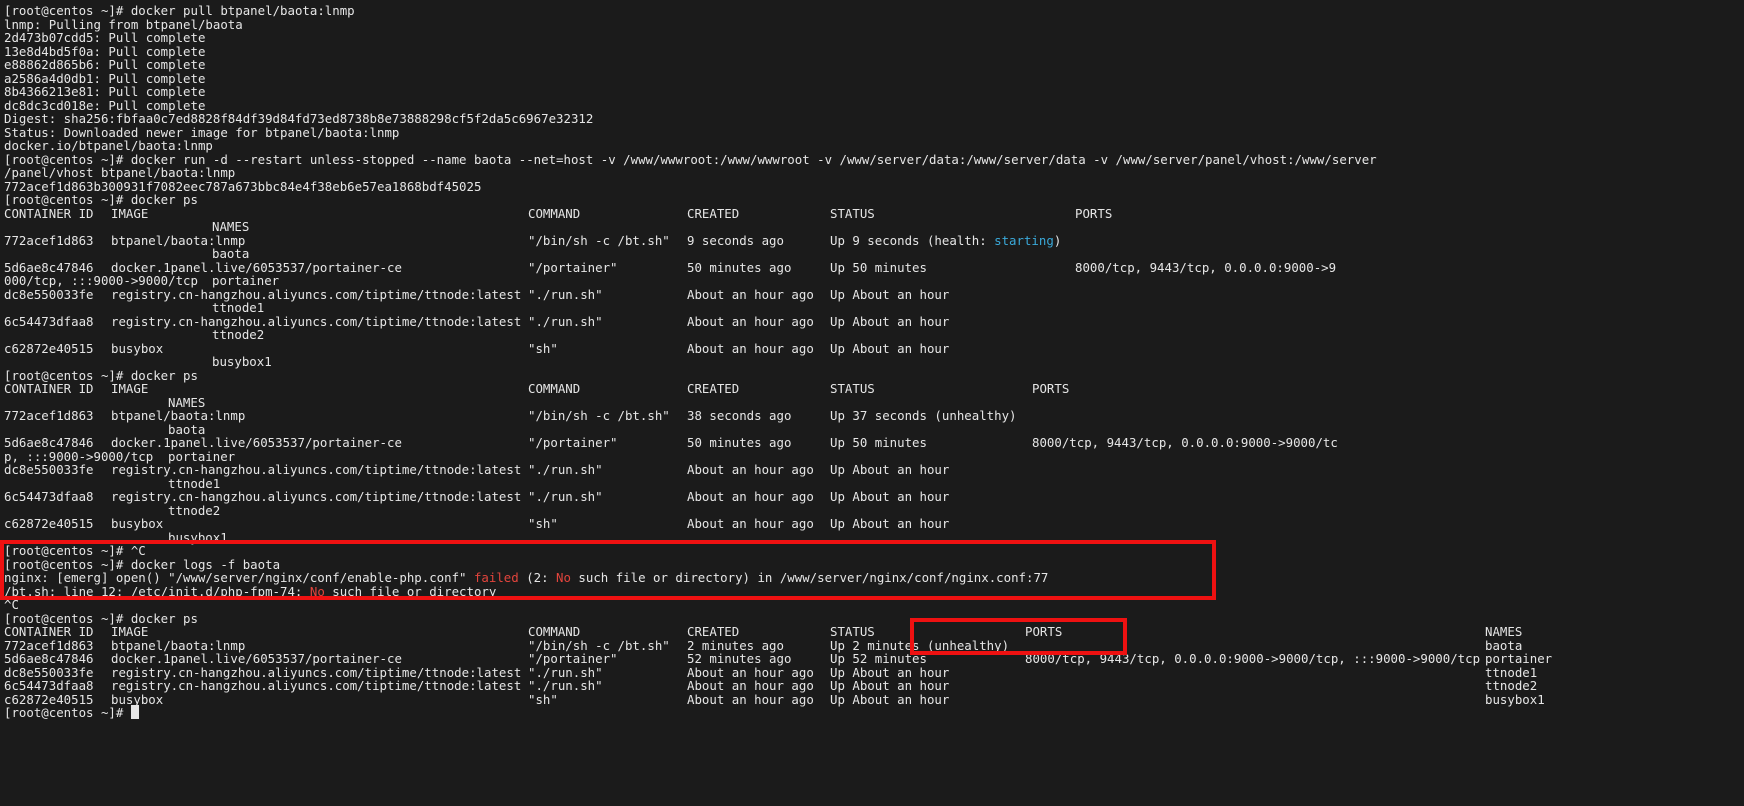 This screenshot has width=1744, height=806. I want to click on container-status: Up 9 seconds (health: starting), so click(946, 240).